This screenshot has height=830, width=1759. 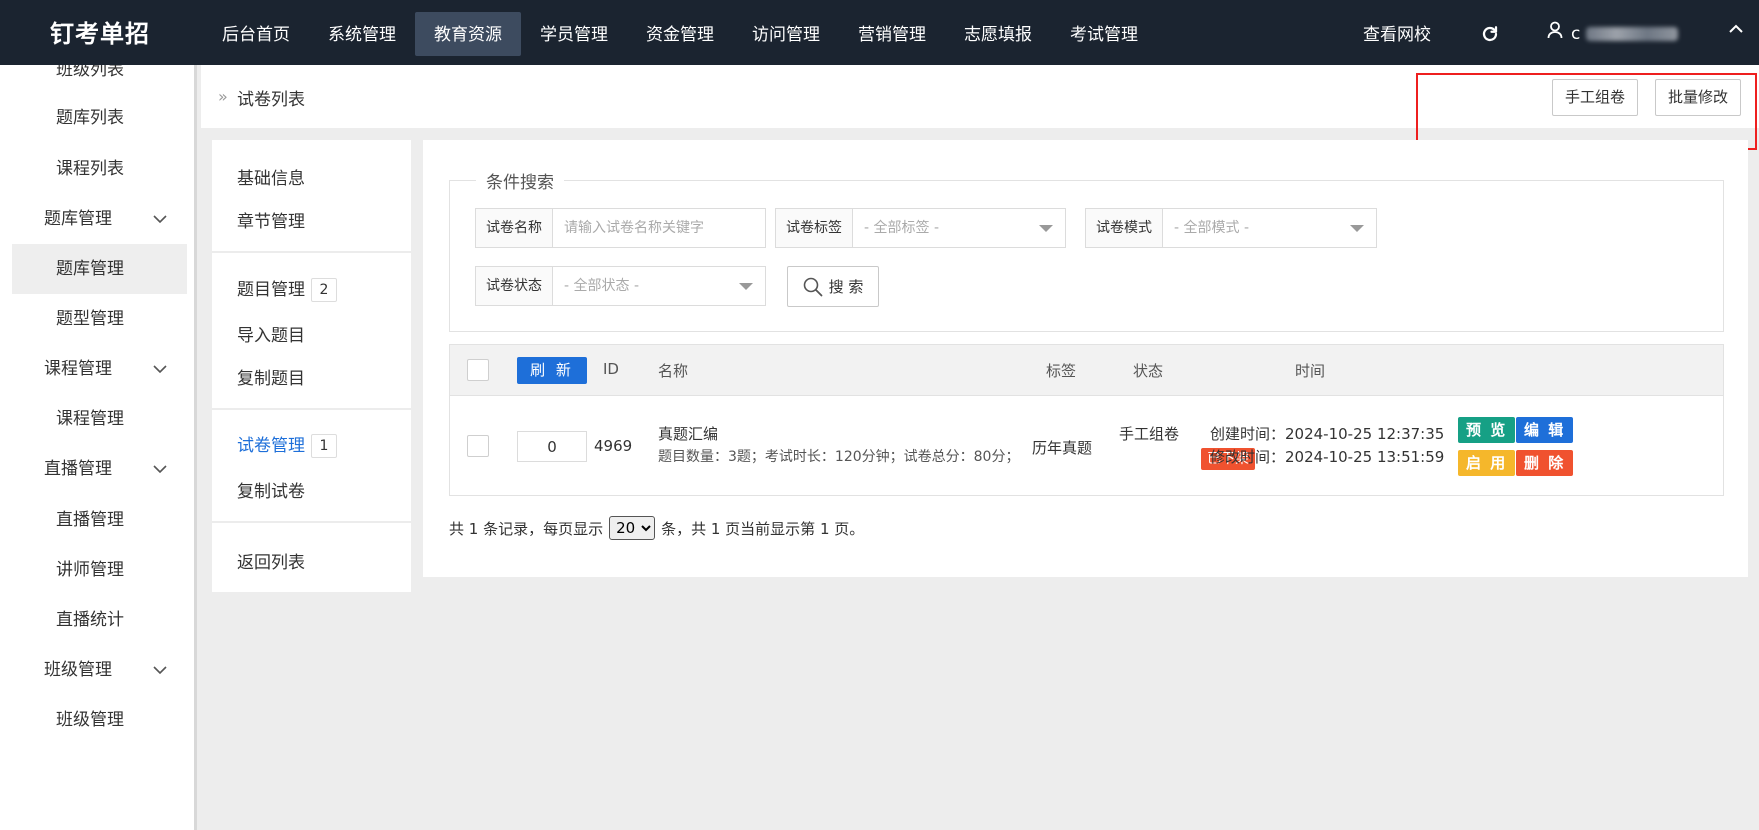 What do you see at coordinates (1269, 228) in the screenshot?
I see `paper-mode-select: - 全部模式 -` at bounding box center [1269, 228].